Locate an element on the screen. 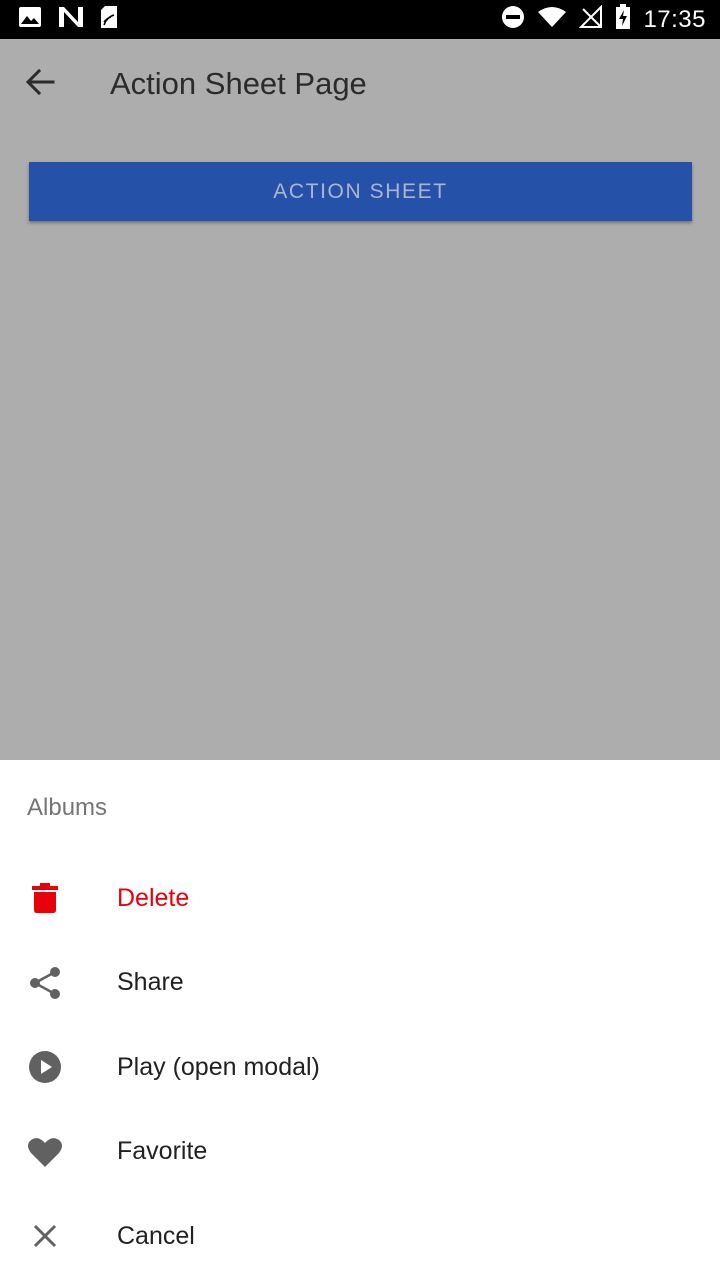 The image size is (720, 1280). arrow-back-icon is located at coordinates (40, 84).